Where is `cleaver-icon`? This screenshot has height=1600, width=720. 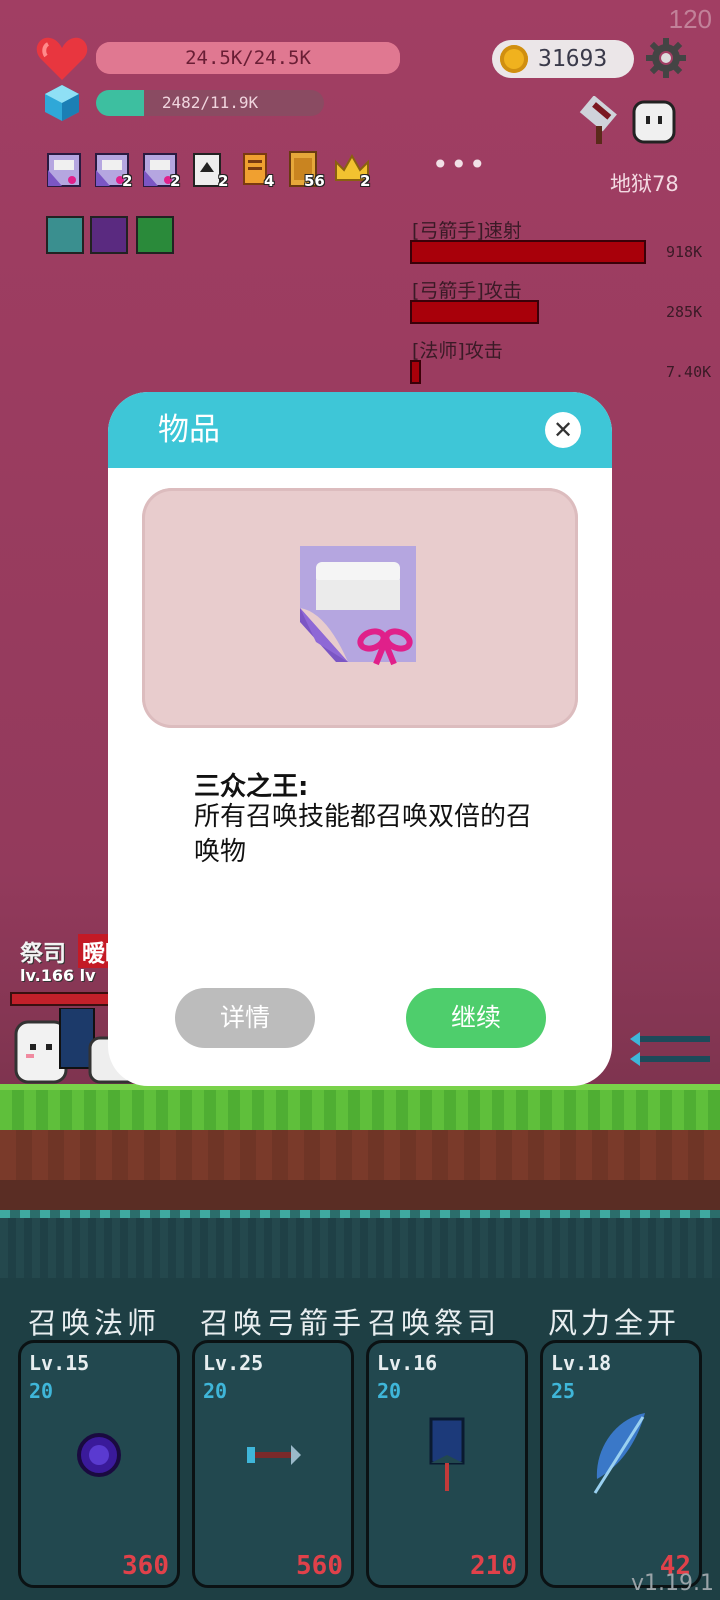 cleaver-icon is located at coordinates (600, 122).